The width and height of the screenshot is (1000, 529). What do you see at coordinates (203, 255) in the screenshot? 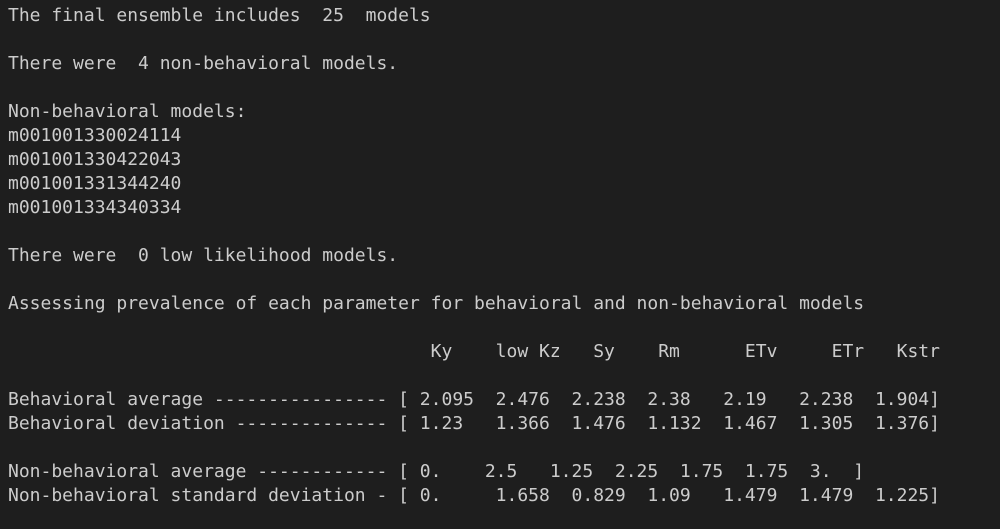
I see `low-likelihood-line: There were 0 low likelihood models.` at bounding box center [203, 255].